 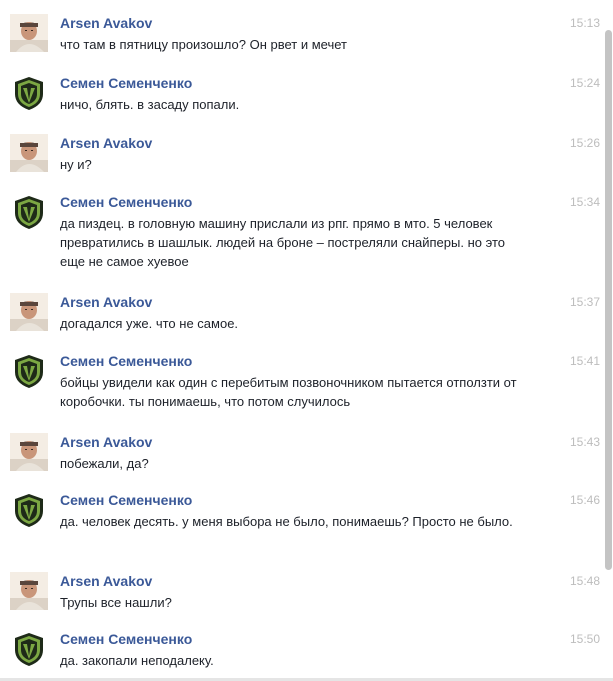 I want to click on message-timestamp: 15:48, so click(x=584, y=581).